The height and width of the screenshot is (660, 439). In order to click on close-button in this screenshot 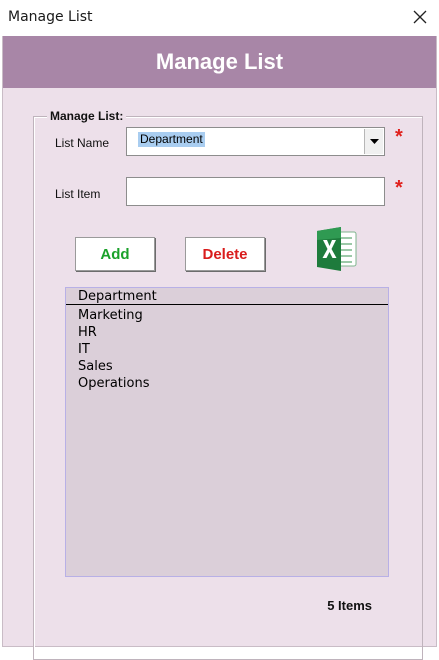, I will do `click(420, 17)`.